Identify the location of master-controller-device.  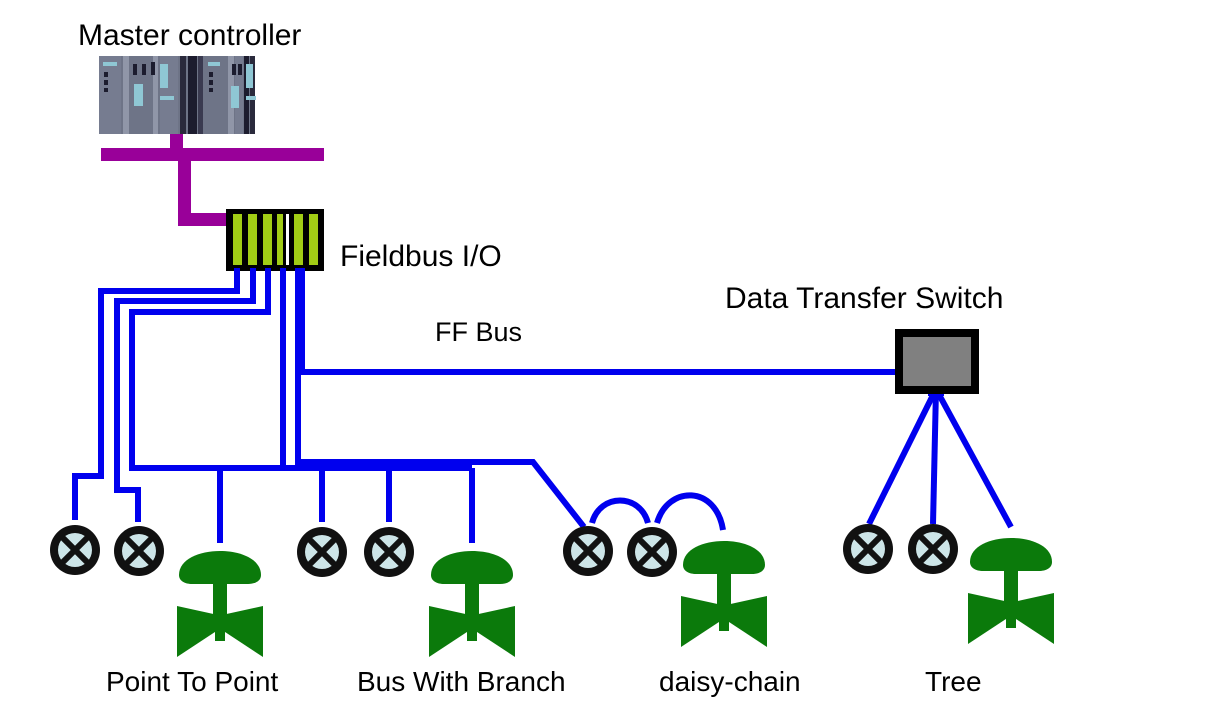
(177, 95).